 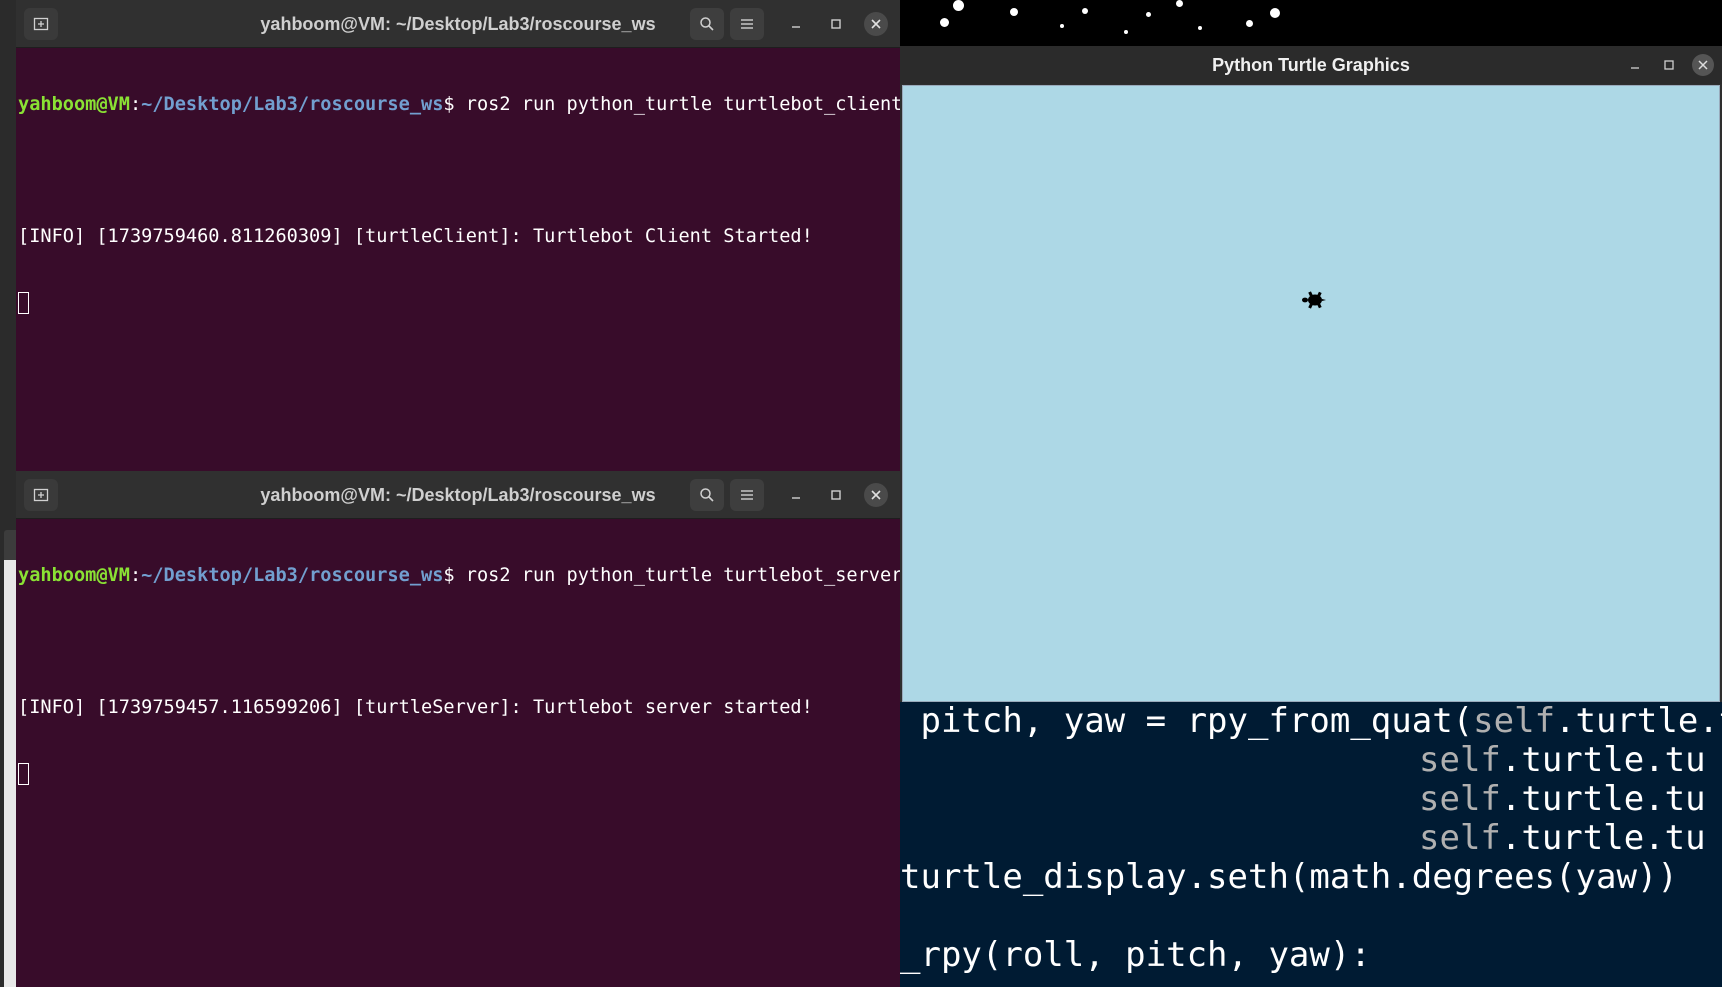 I want to click on command-text: ros2 run python_turtle turtlebot_client, so click(x=682, y=104).